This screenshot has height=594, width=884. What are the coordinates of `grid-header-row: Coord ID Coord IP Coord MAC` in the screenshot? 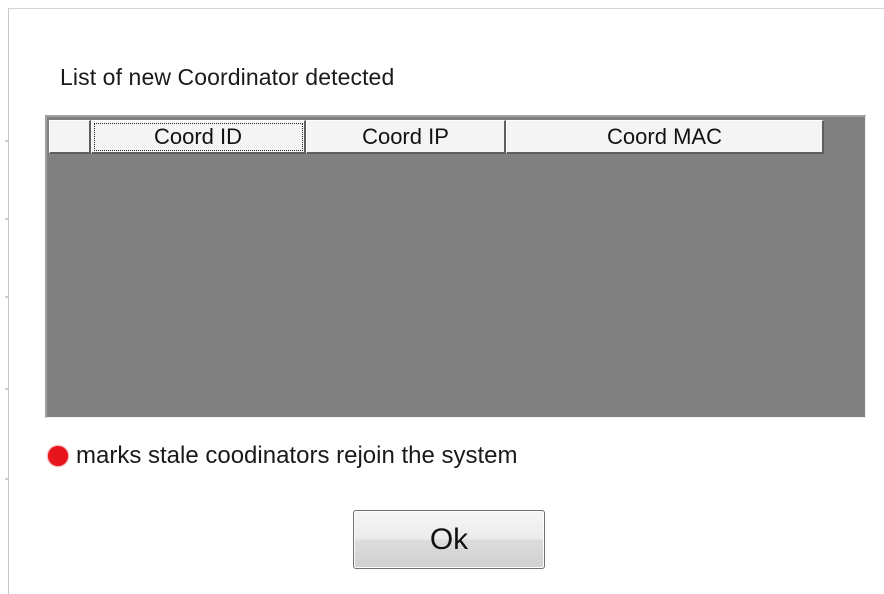 It's located at (436, 137).